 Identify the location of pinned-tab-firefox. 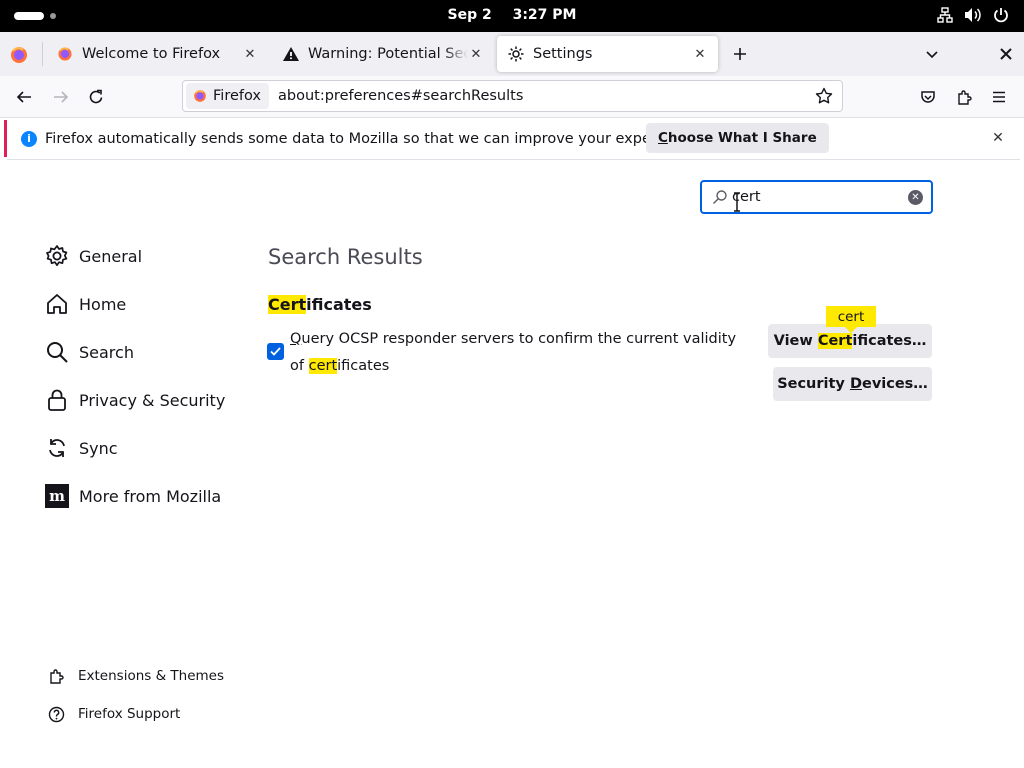
(19, 55).